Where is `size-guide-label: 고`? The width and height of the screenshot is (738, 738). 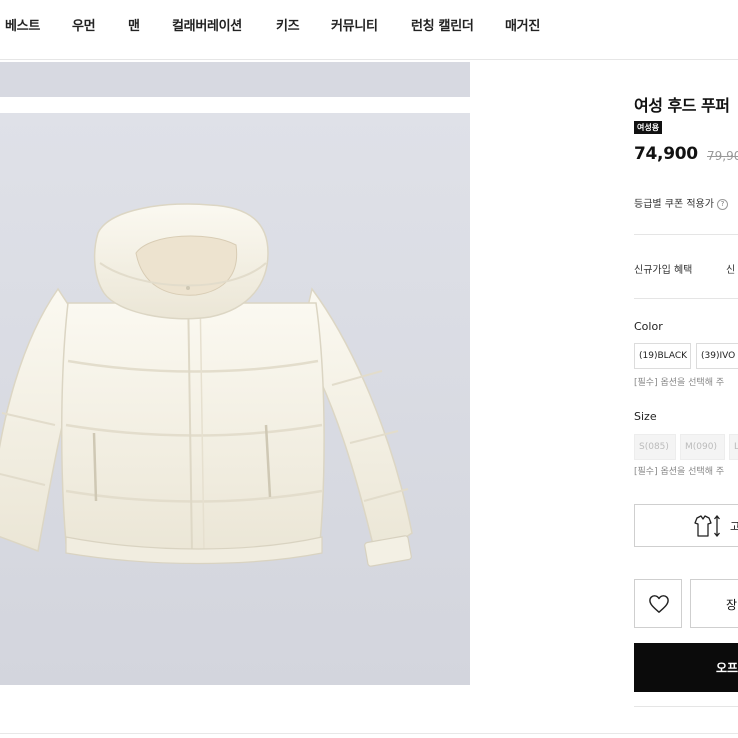 size-guide-label: 고 is located at coordinates (734, 526).